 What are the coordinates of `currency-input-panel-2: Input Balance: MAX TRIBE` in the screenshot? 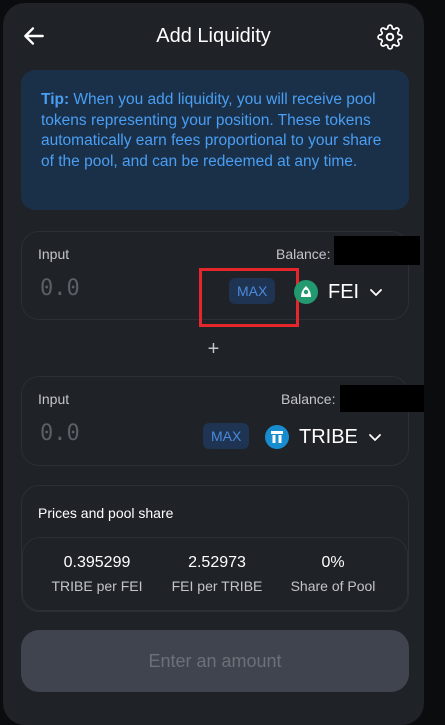 It's located at (222, 421).